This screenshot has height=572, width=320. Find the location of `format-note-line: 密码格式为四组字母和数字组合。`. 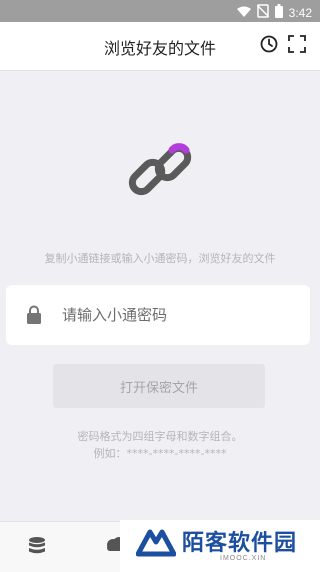

format-note-line: 密码格式为四组字母和数字组合。 is located at coordinates (160, 436).